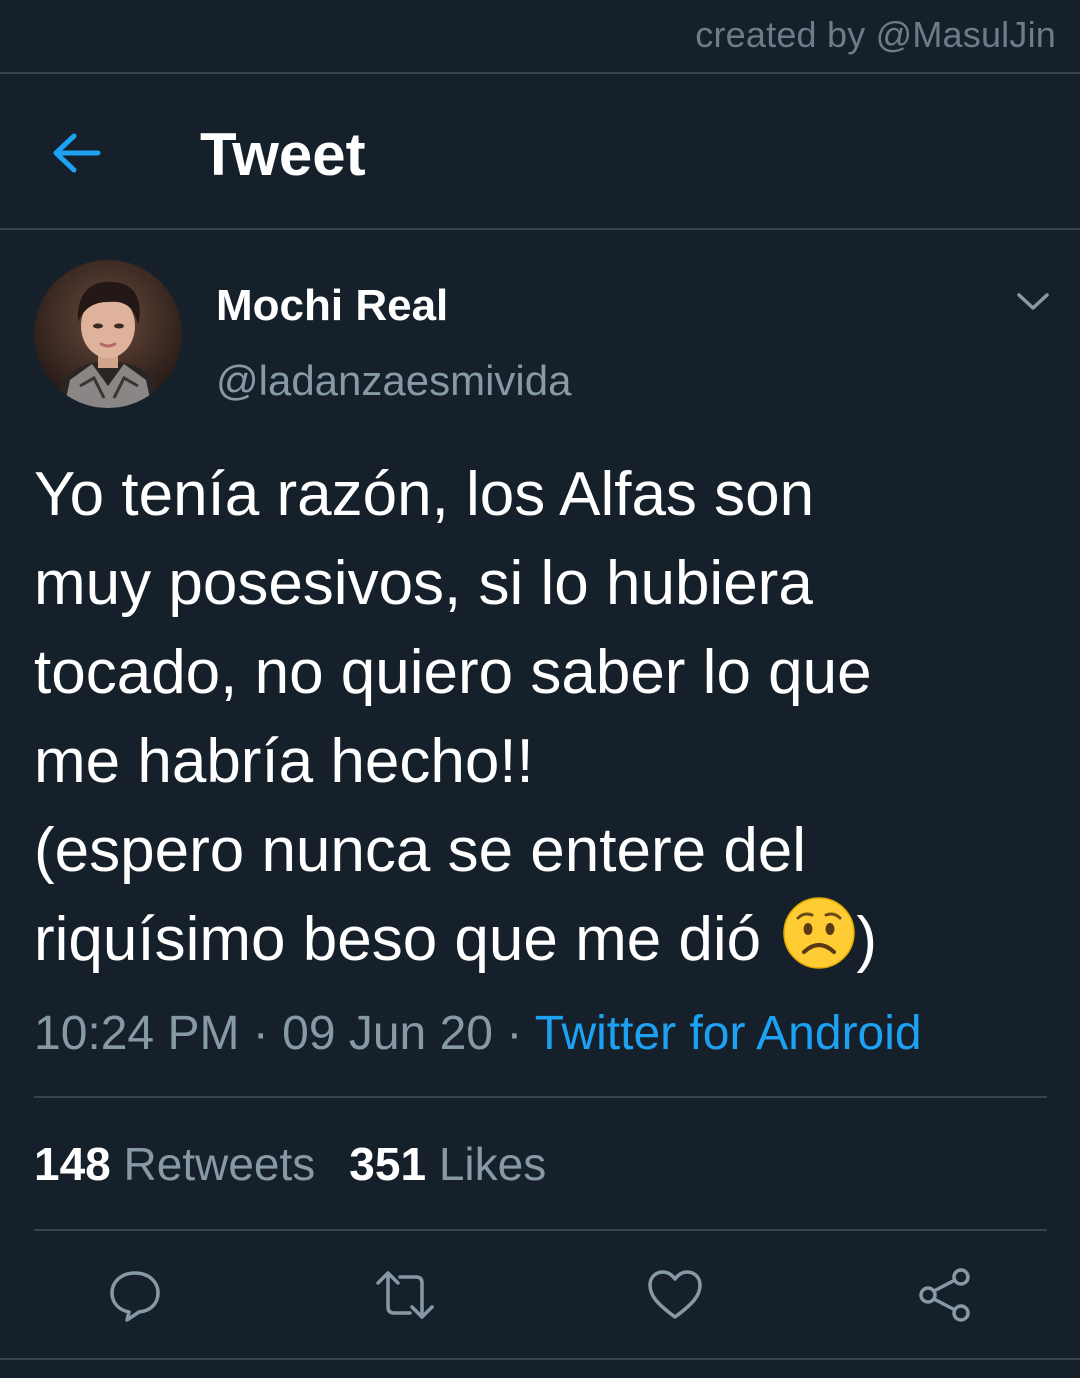 The height and width of the screenshot is (1378, 1080). Describe the element at coordinates (393, 381) in the screenshot. I see `author-handle: @ladanzaesmivida` at that location.